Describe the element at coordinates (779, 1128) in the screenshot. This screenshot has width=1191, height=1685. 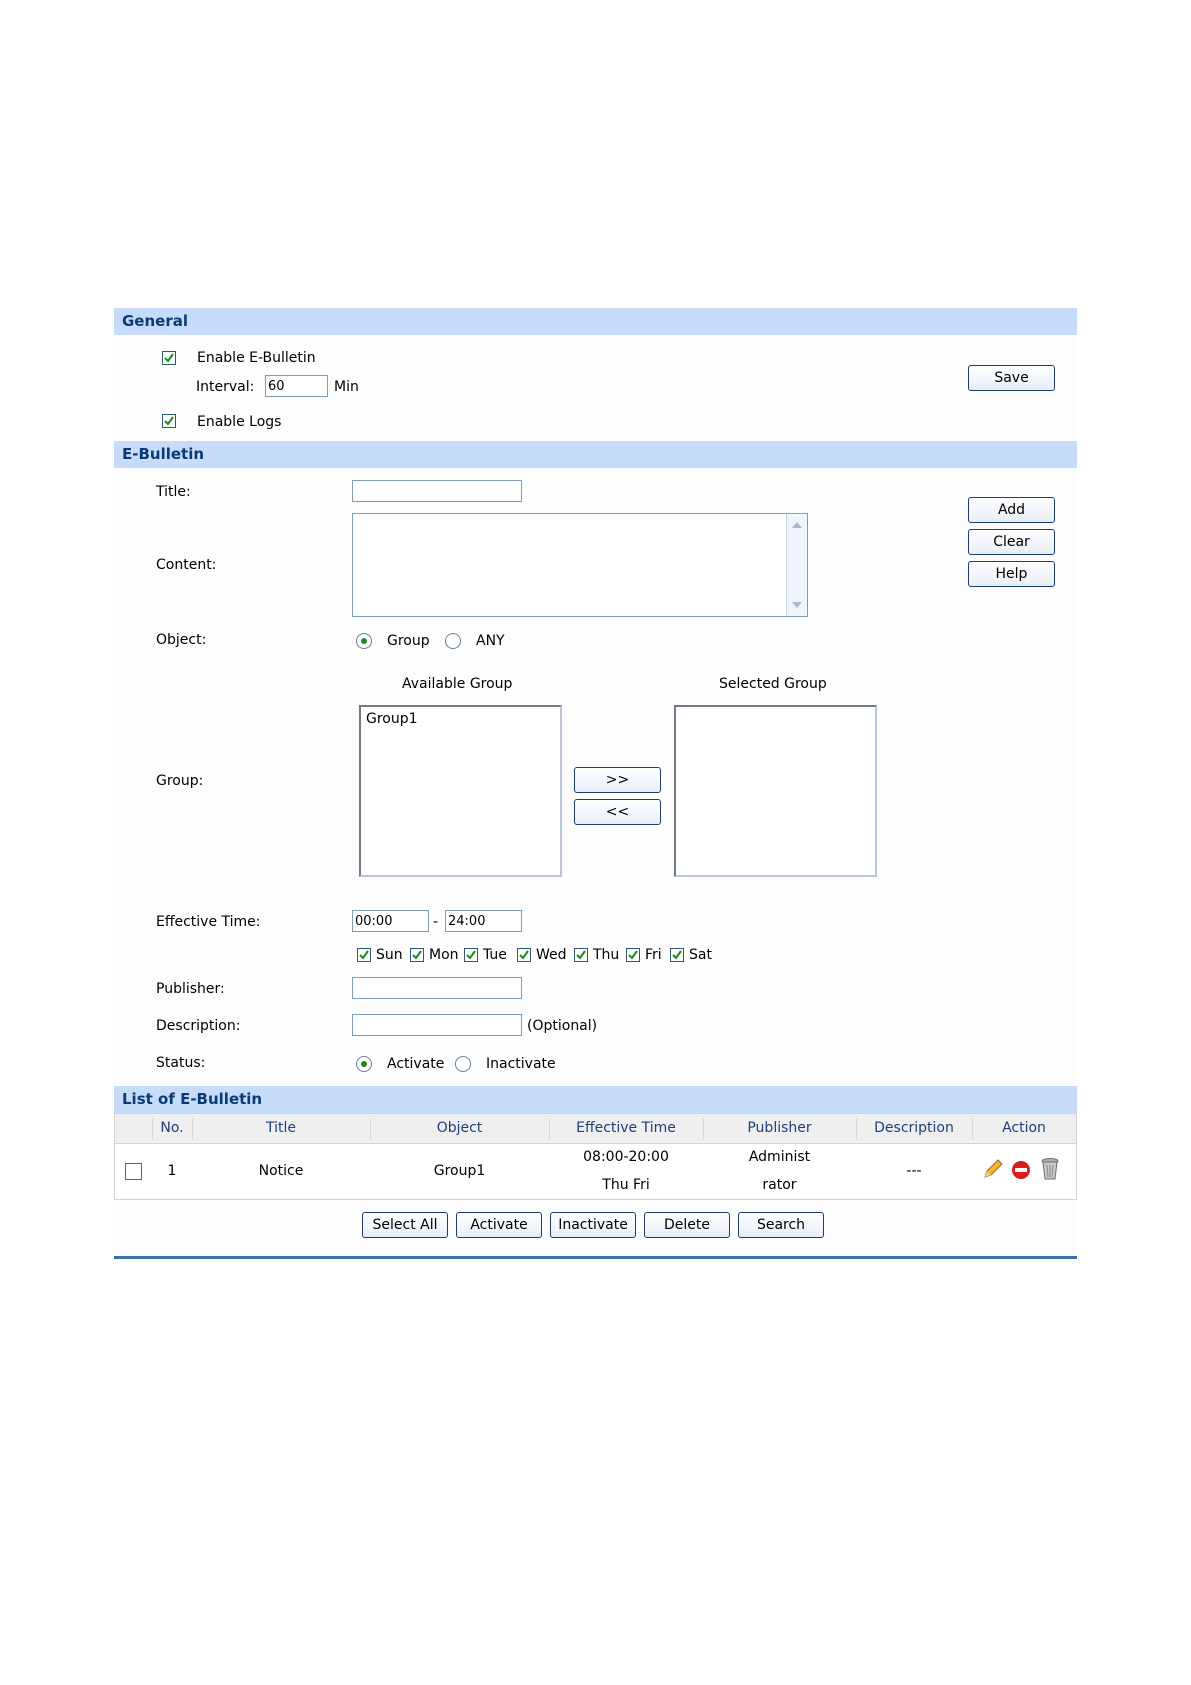
I see `column-header-publisher: Publisher` at that location.